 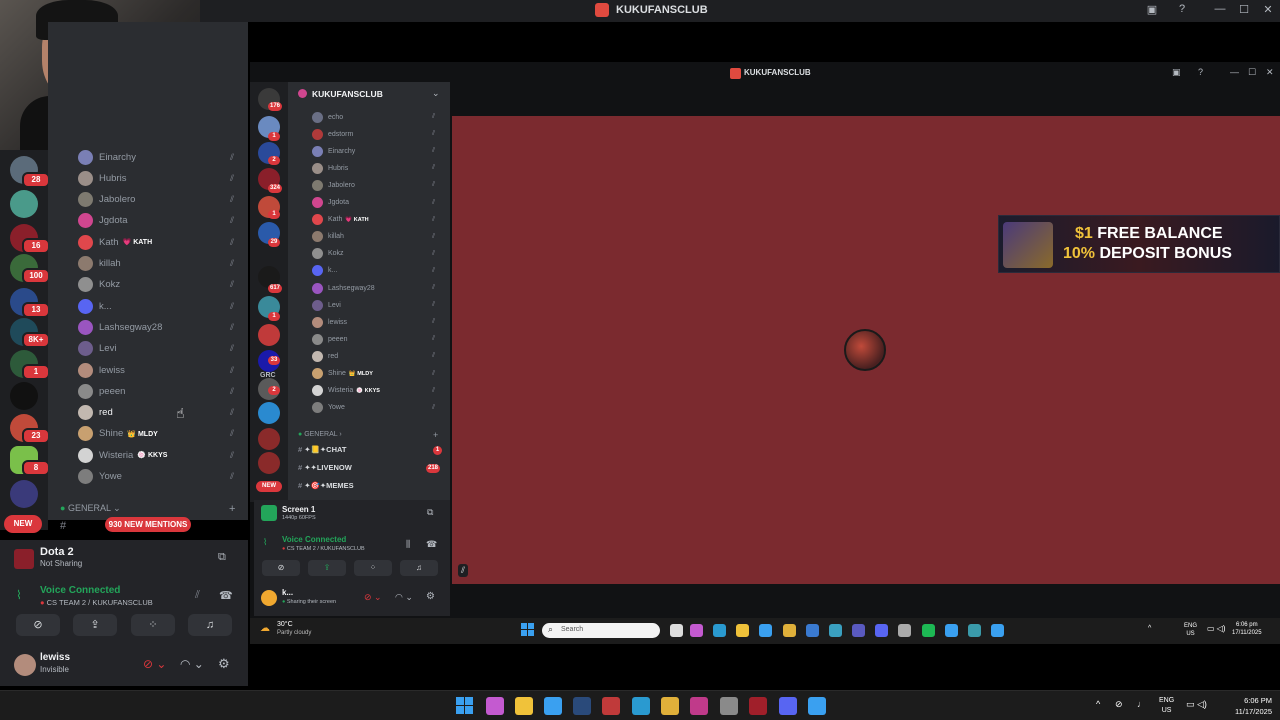 What do you see at coordinates (197, 595) in the screenshot?
I see `noise-suppression-icon: ⫽` at bounding box center [197, 595].